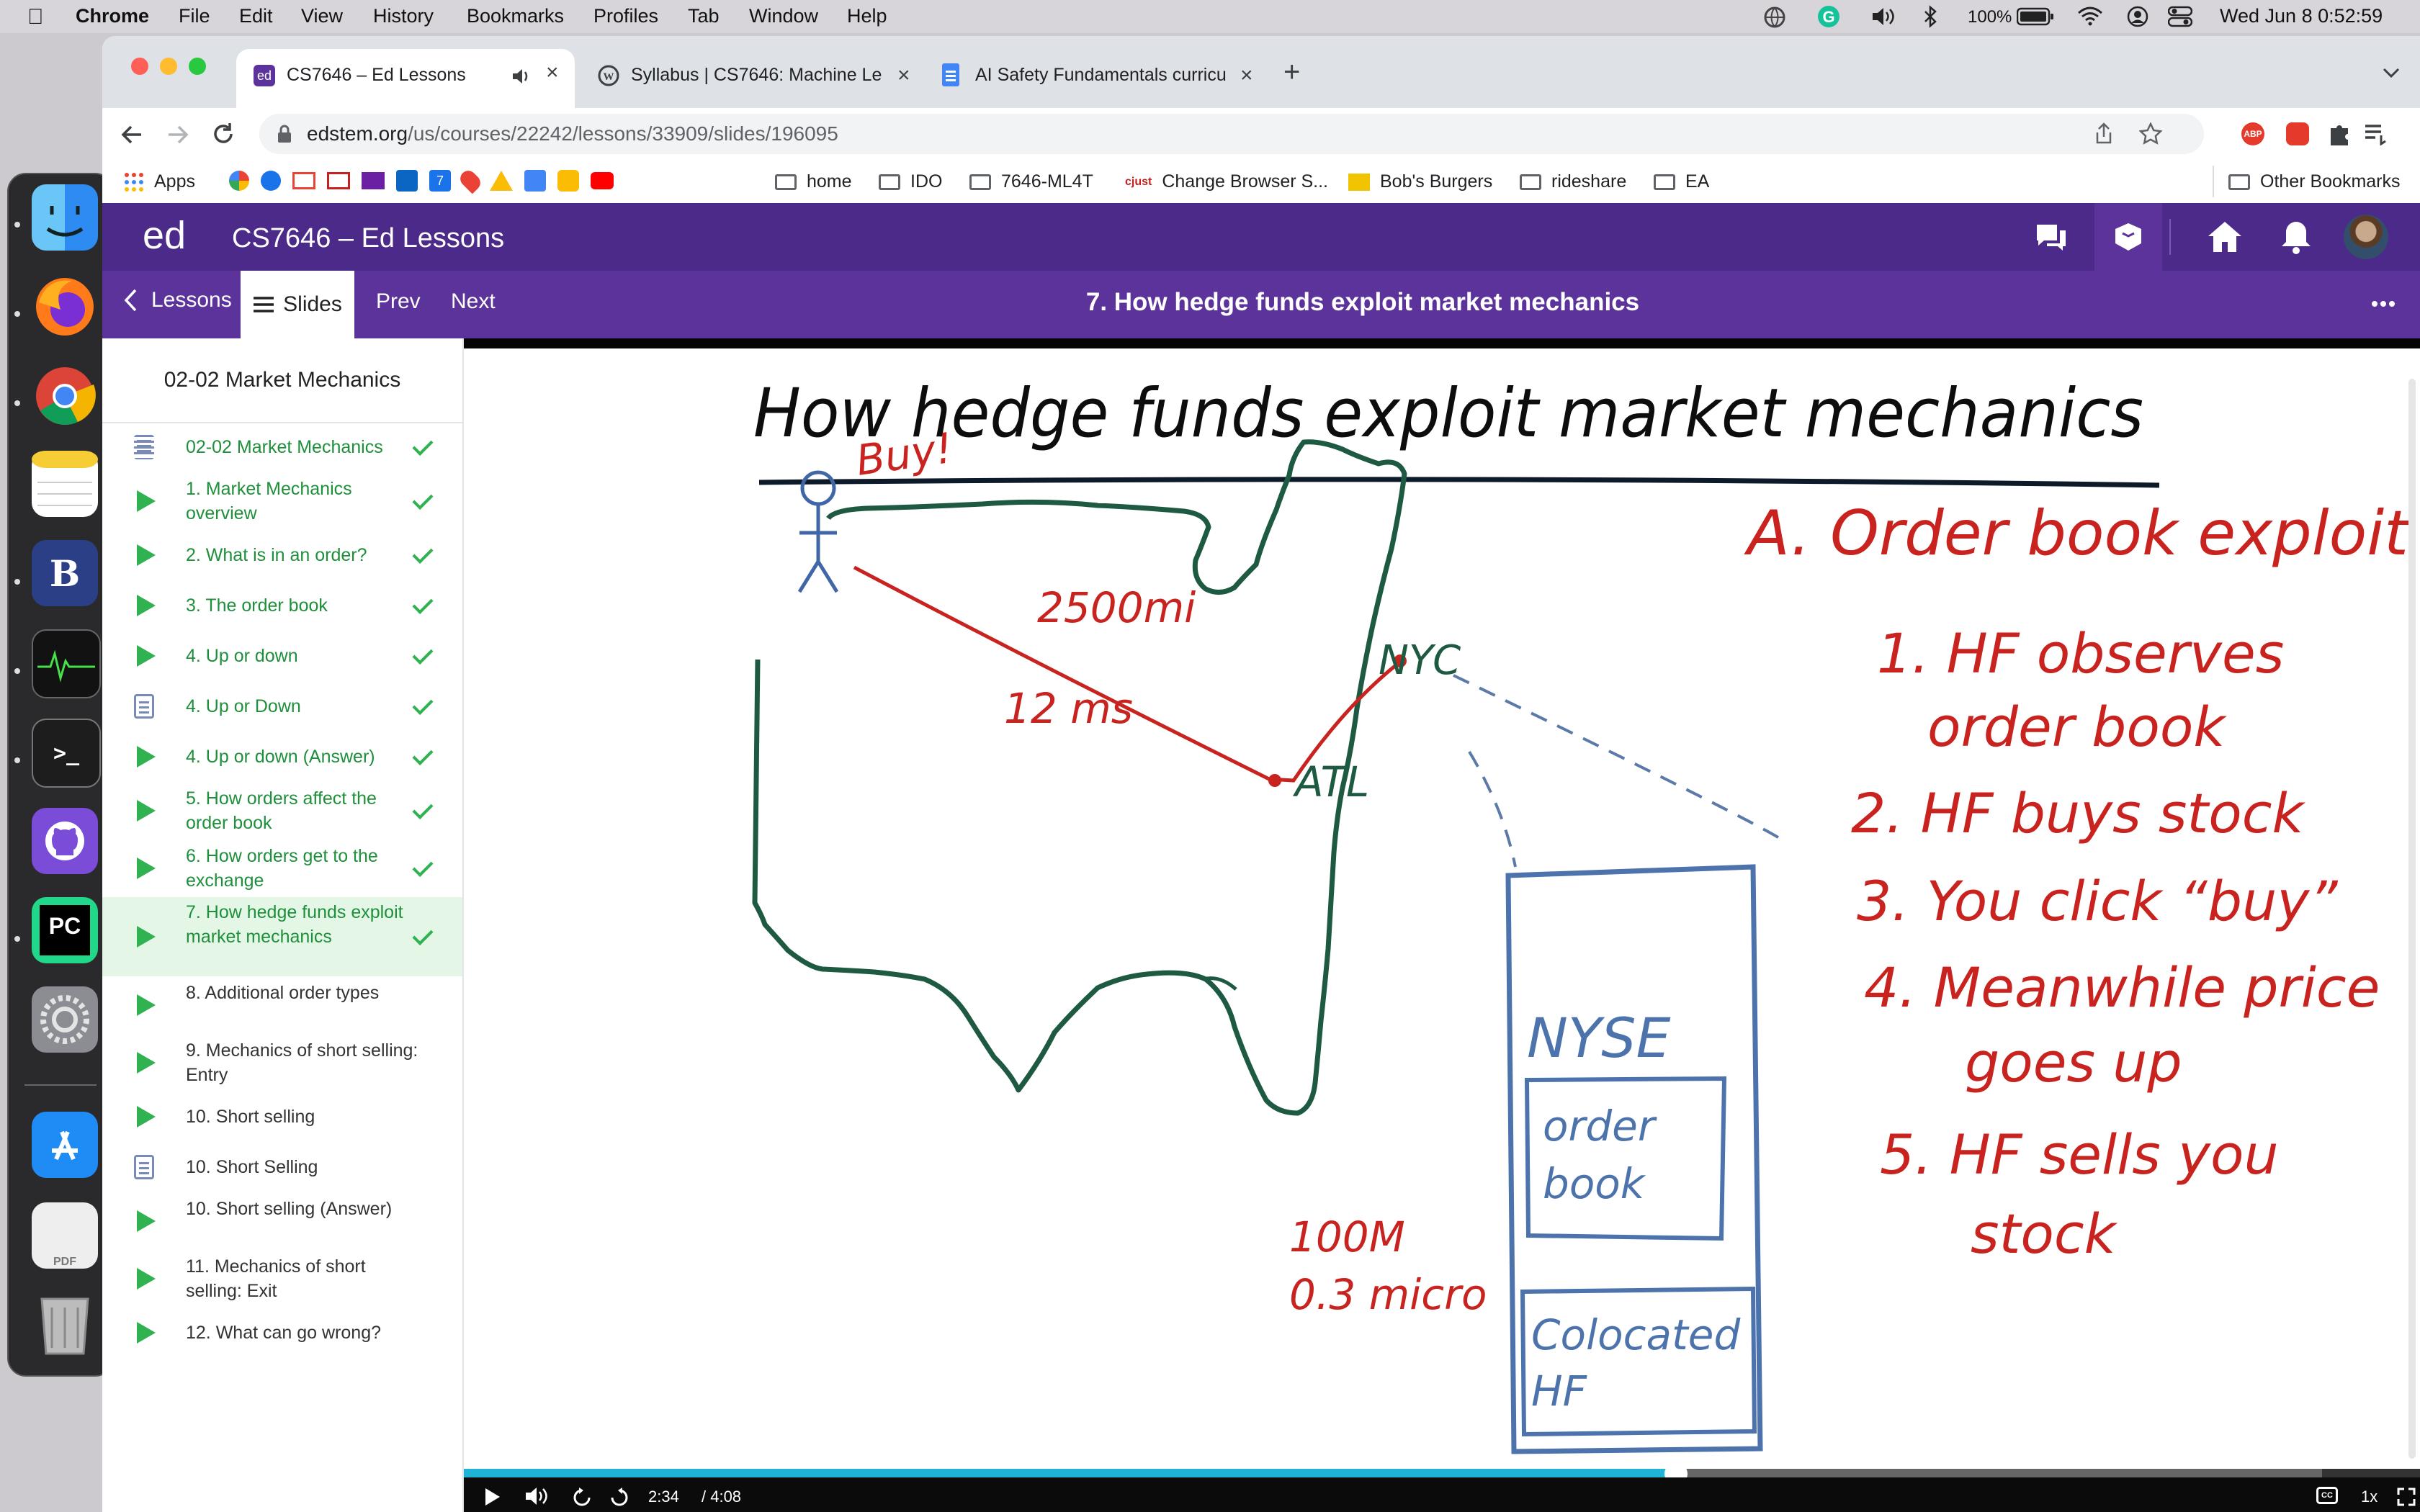 The height and width of the screenshot is (1512, 2420). I want to click on bookmark-other: Other Bookmarks, so click(2314, 181).